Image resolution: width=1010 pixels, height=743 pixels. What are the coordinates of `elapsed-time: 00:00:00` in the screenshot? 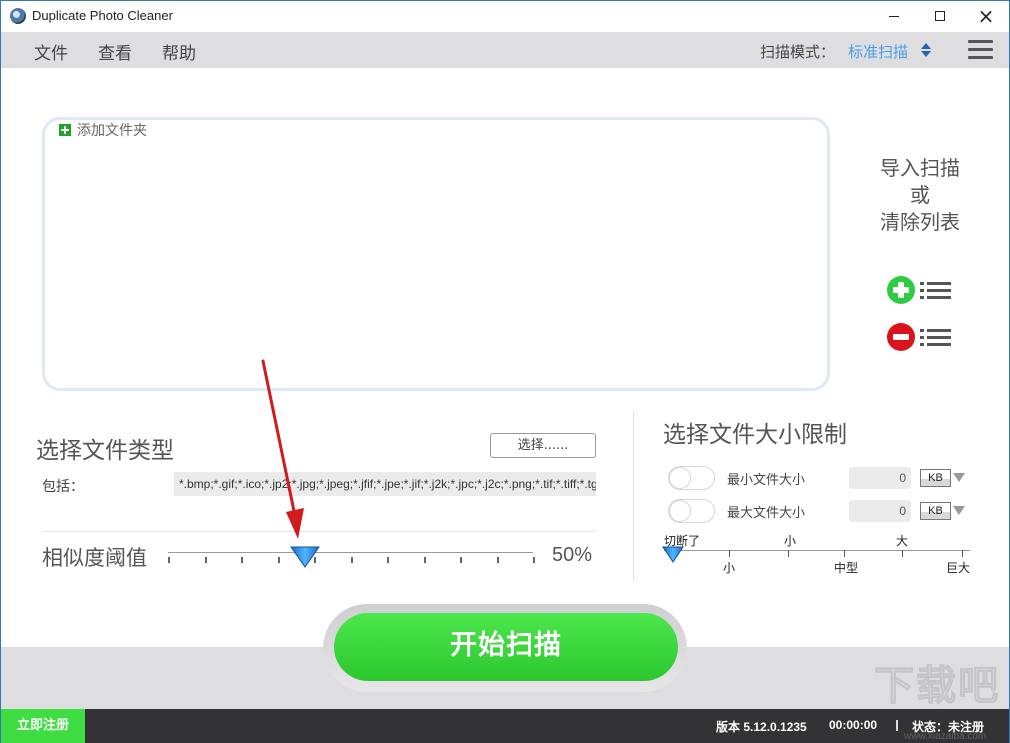 It's located at (853, 725).